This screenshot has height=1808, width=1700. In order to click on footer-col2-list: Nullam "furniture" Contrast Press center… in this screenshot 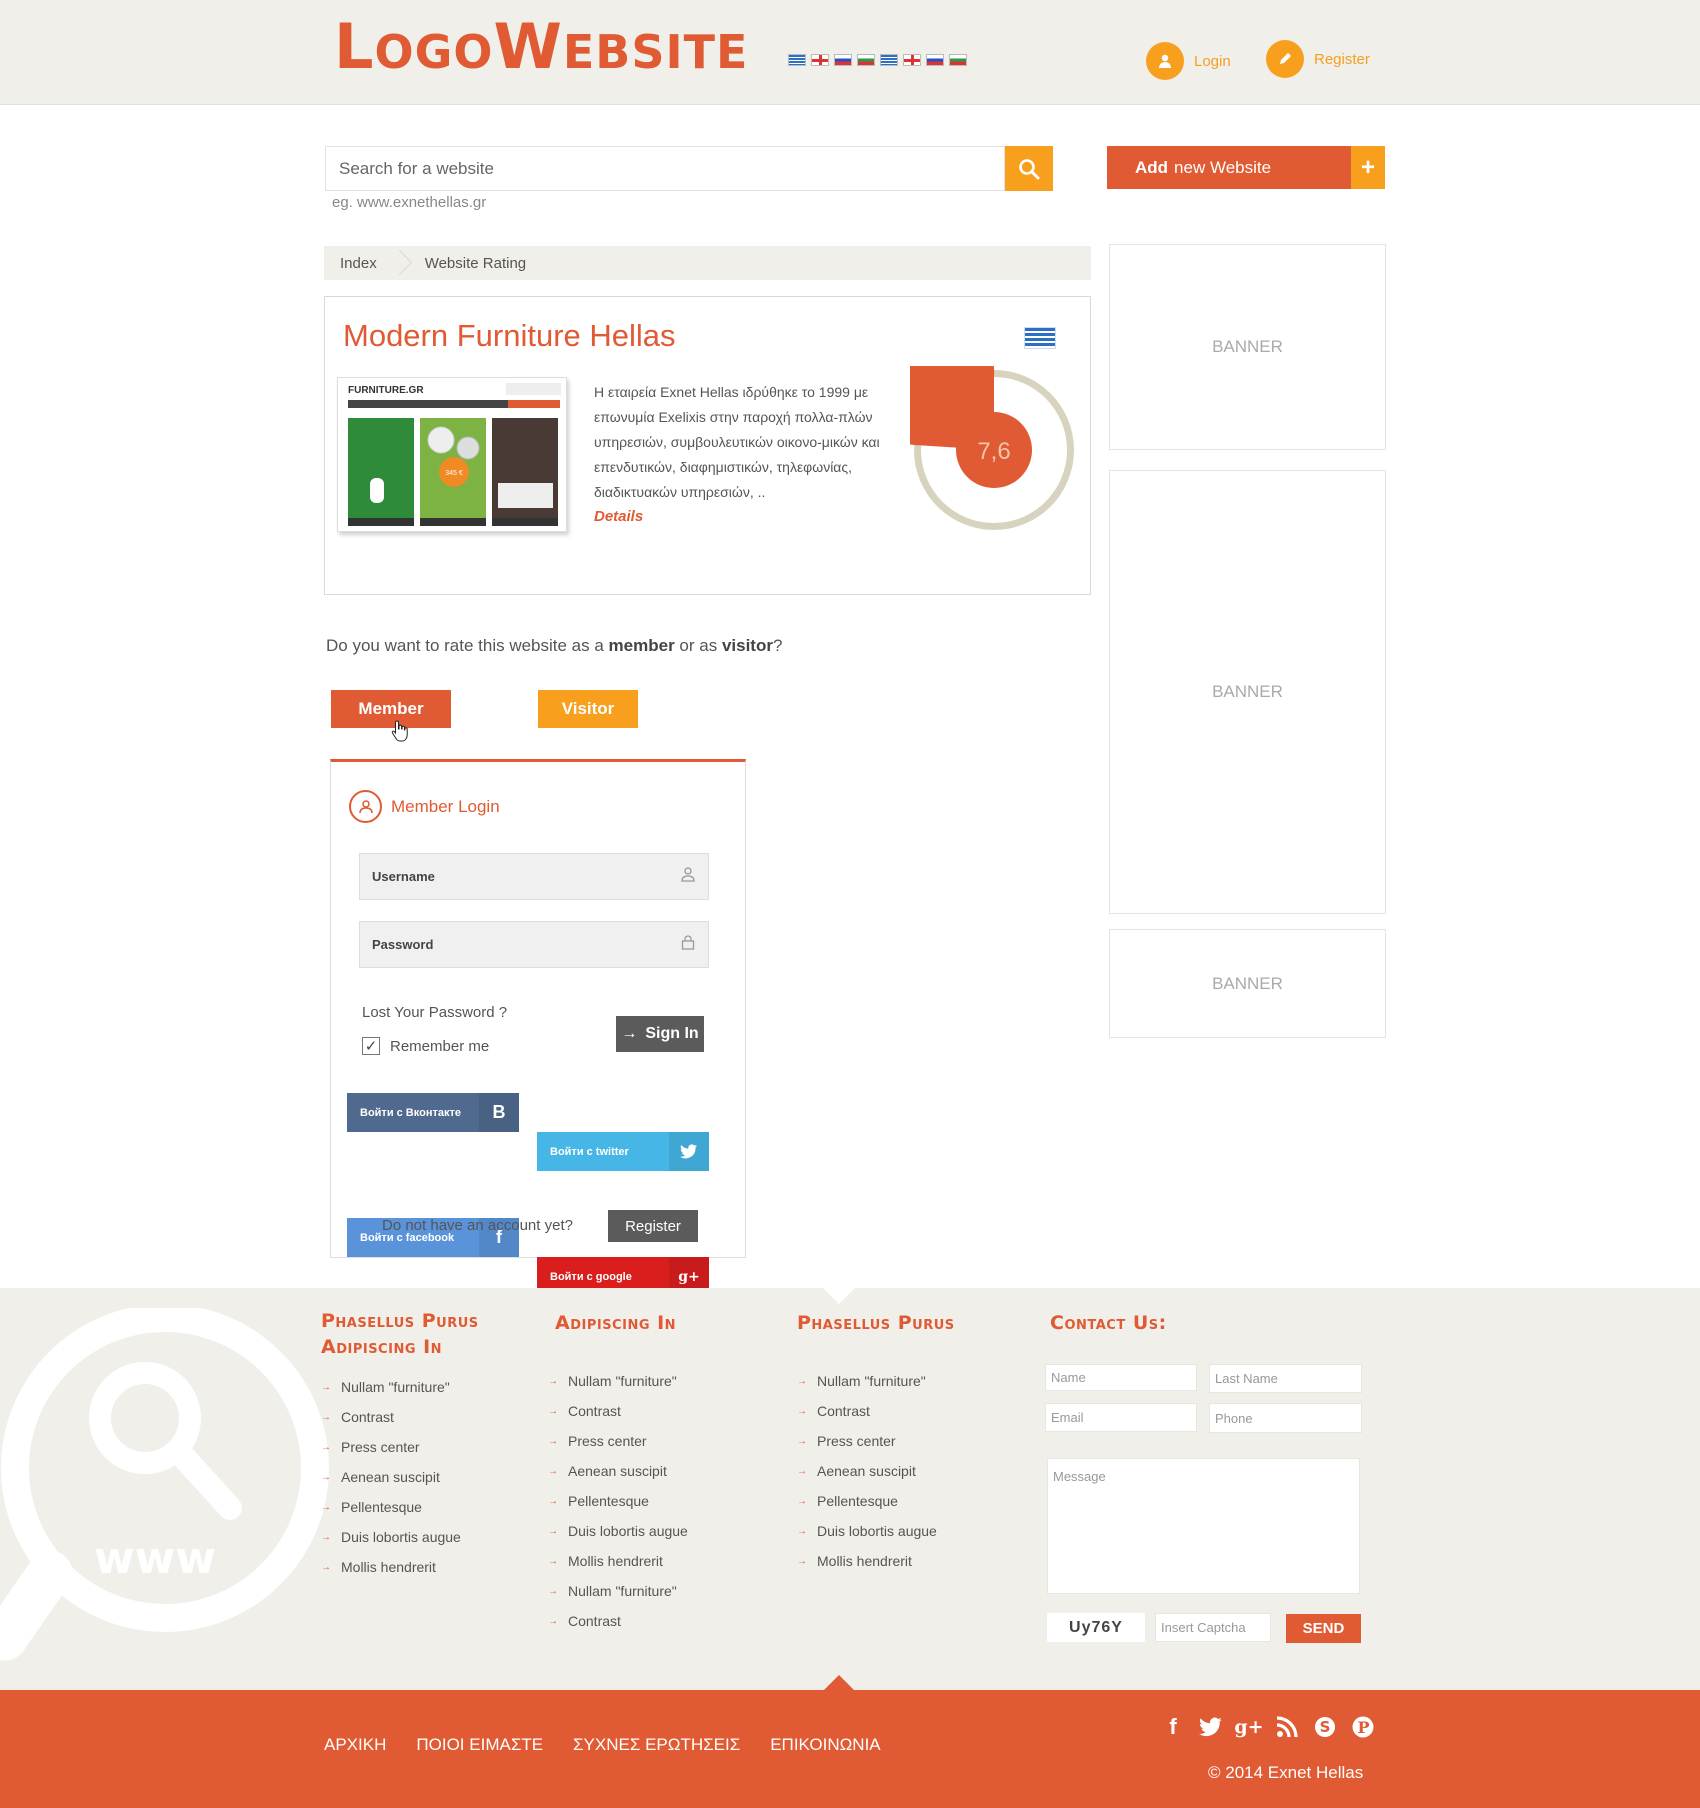, I will do `click(618, 1501)`.